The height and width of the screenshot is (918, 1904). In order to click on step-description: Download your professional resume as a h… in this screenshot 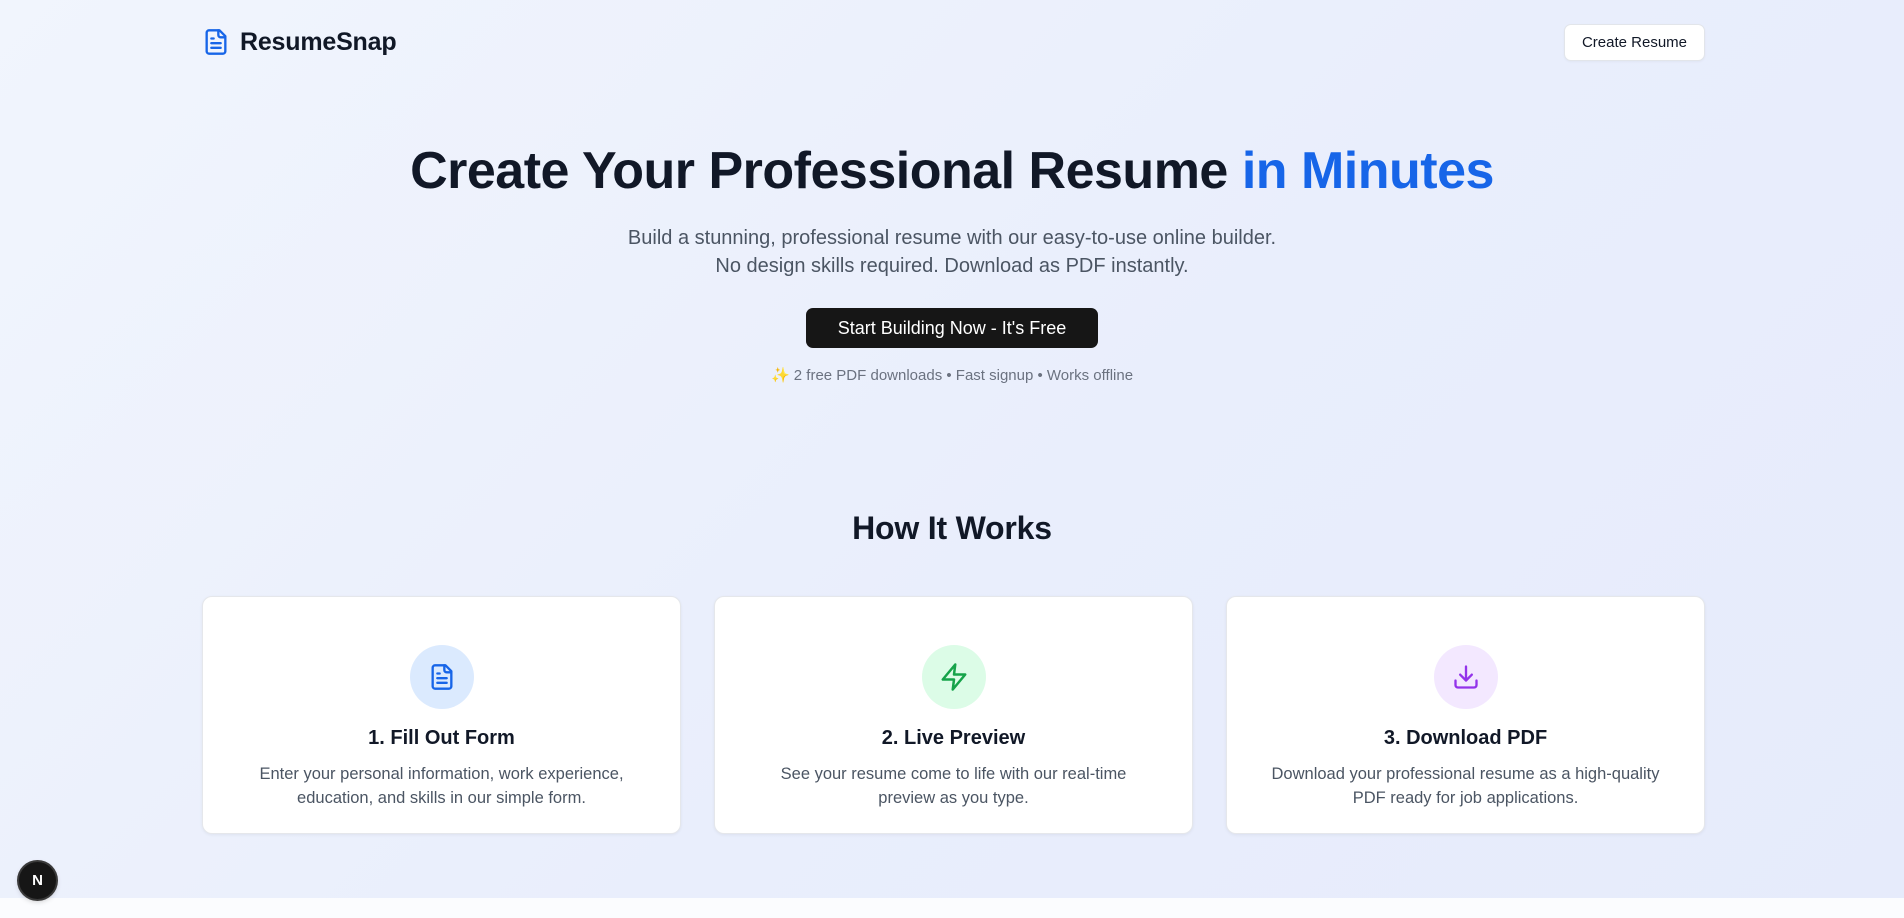, I will do `click(1465, 786)`.